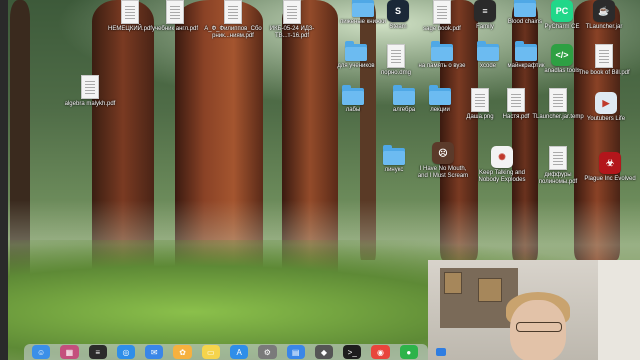  Describe the element at coordinates (324, 352) in the screenshot. I see `dock-launcher-icon: ◆` at that location.